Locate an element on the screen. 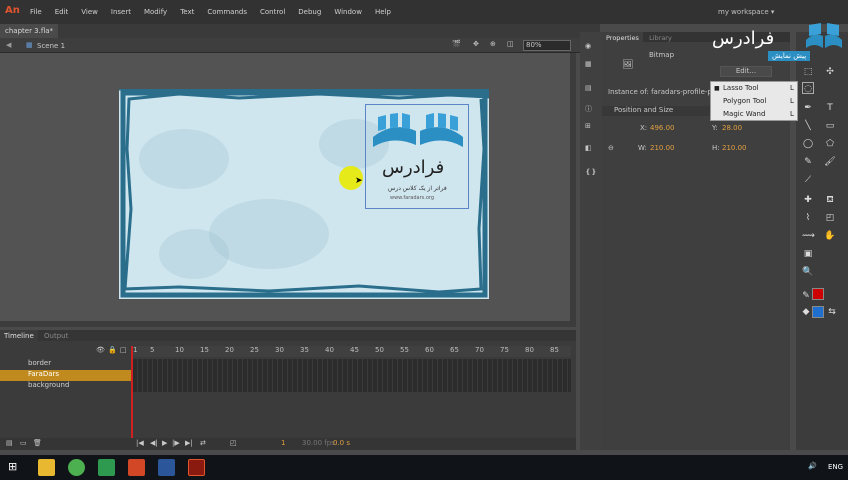 This screenshot has width=848, height=480. word-icon is located at coordinates (166, 467).